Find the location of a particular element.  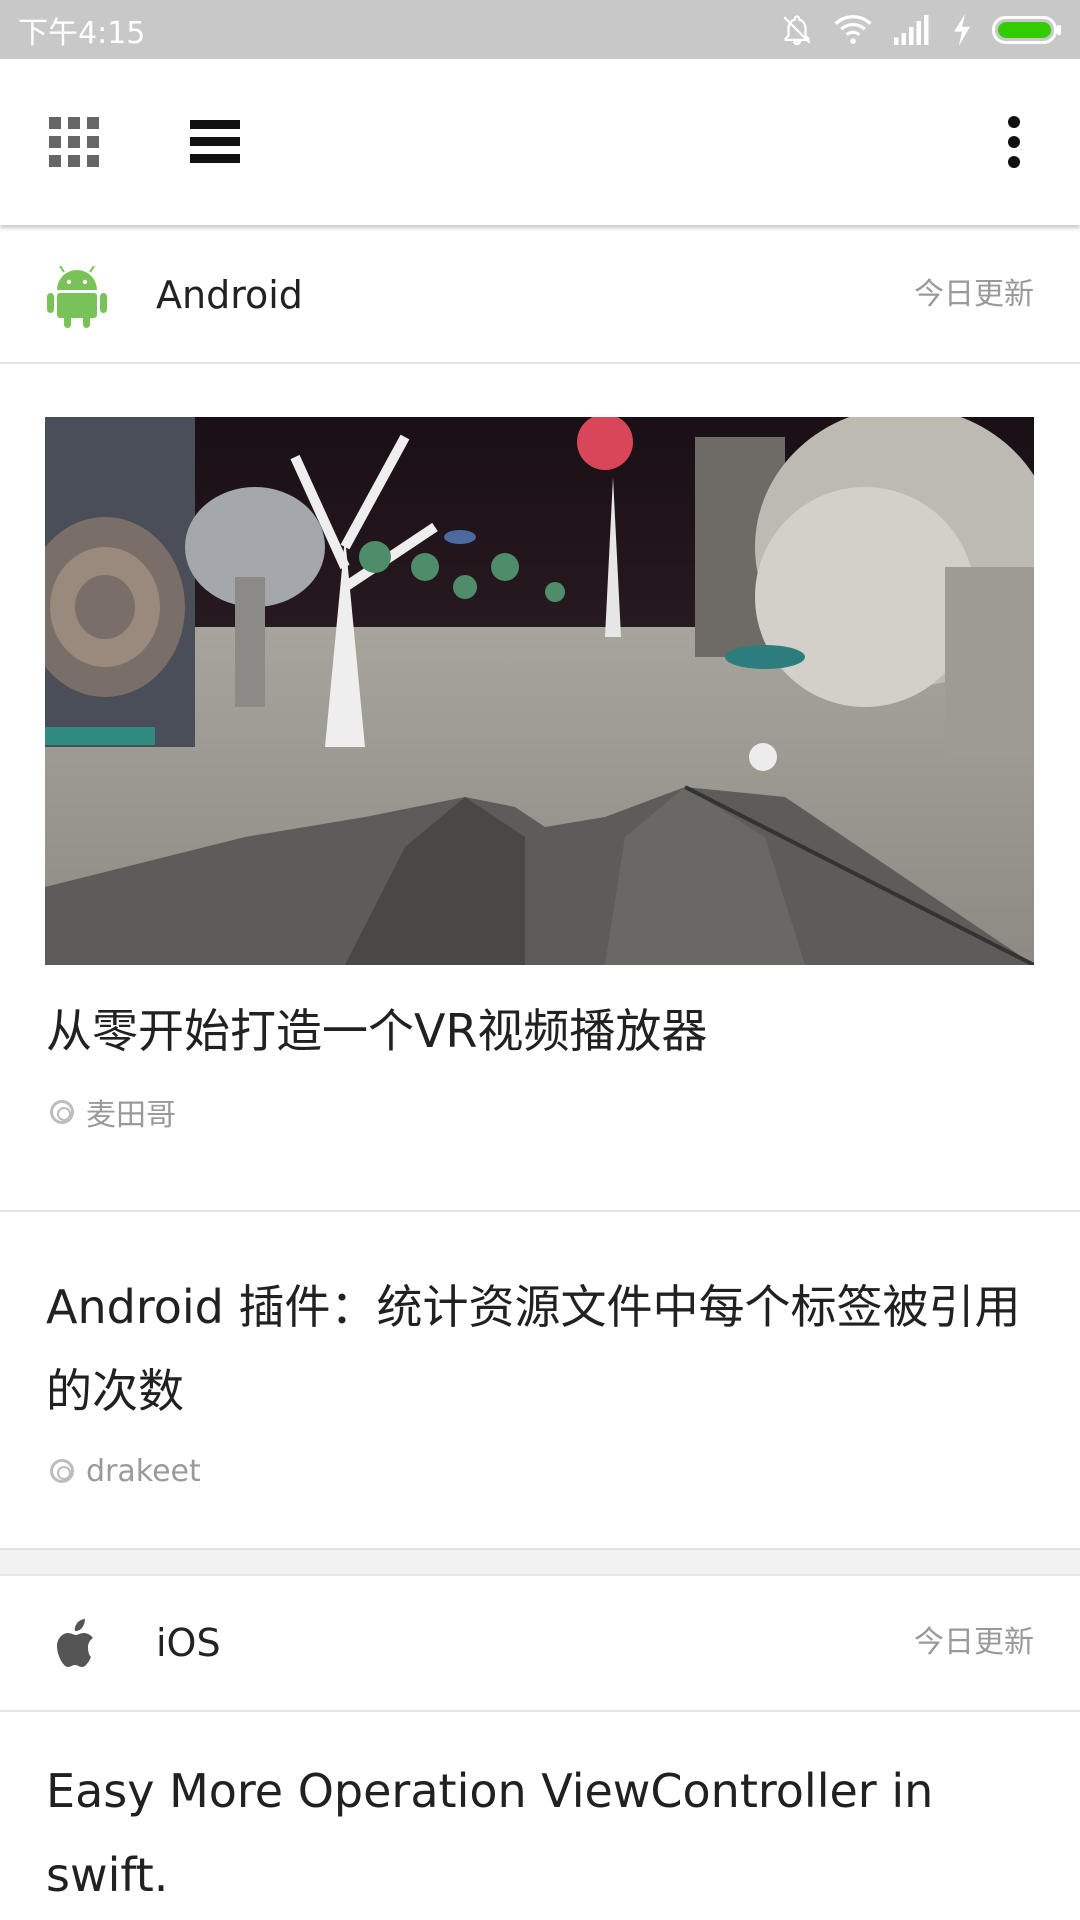

section-name: iOS is located at coordinates (188, 1643).